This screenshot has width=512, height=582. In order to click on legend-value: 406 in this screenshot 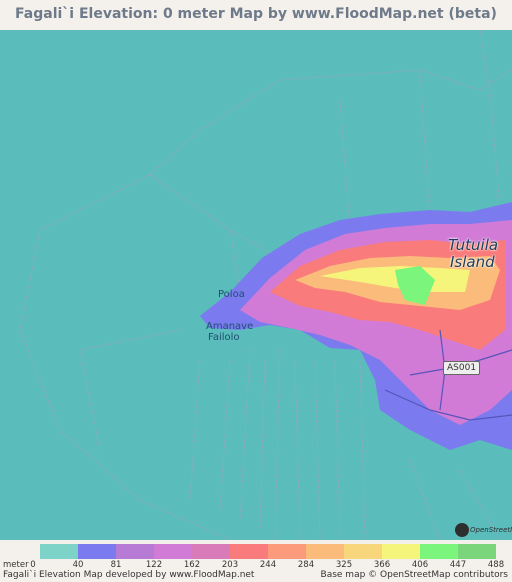, I will do `click(420, 565)`.